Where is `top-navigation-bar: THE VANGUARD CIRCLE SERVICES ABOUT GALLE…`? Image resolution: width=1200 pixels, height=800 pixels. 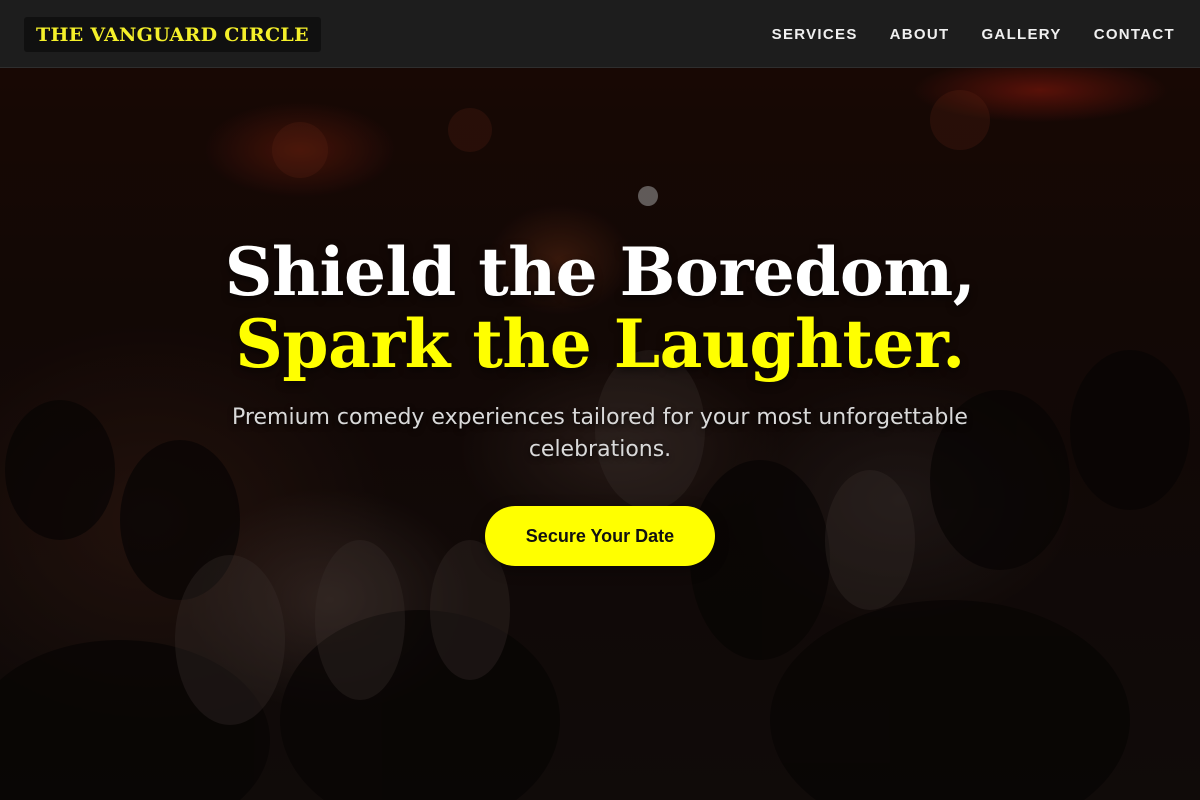
top-navigation-bar: THE VANGUARD CIRCLE SERVICES ABOUT GALLE… is located at coordinates (600, 34).